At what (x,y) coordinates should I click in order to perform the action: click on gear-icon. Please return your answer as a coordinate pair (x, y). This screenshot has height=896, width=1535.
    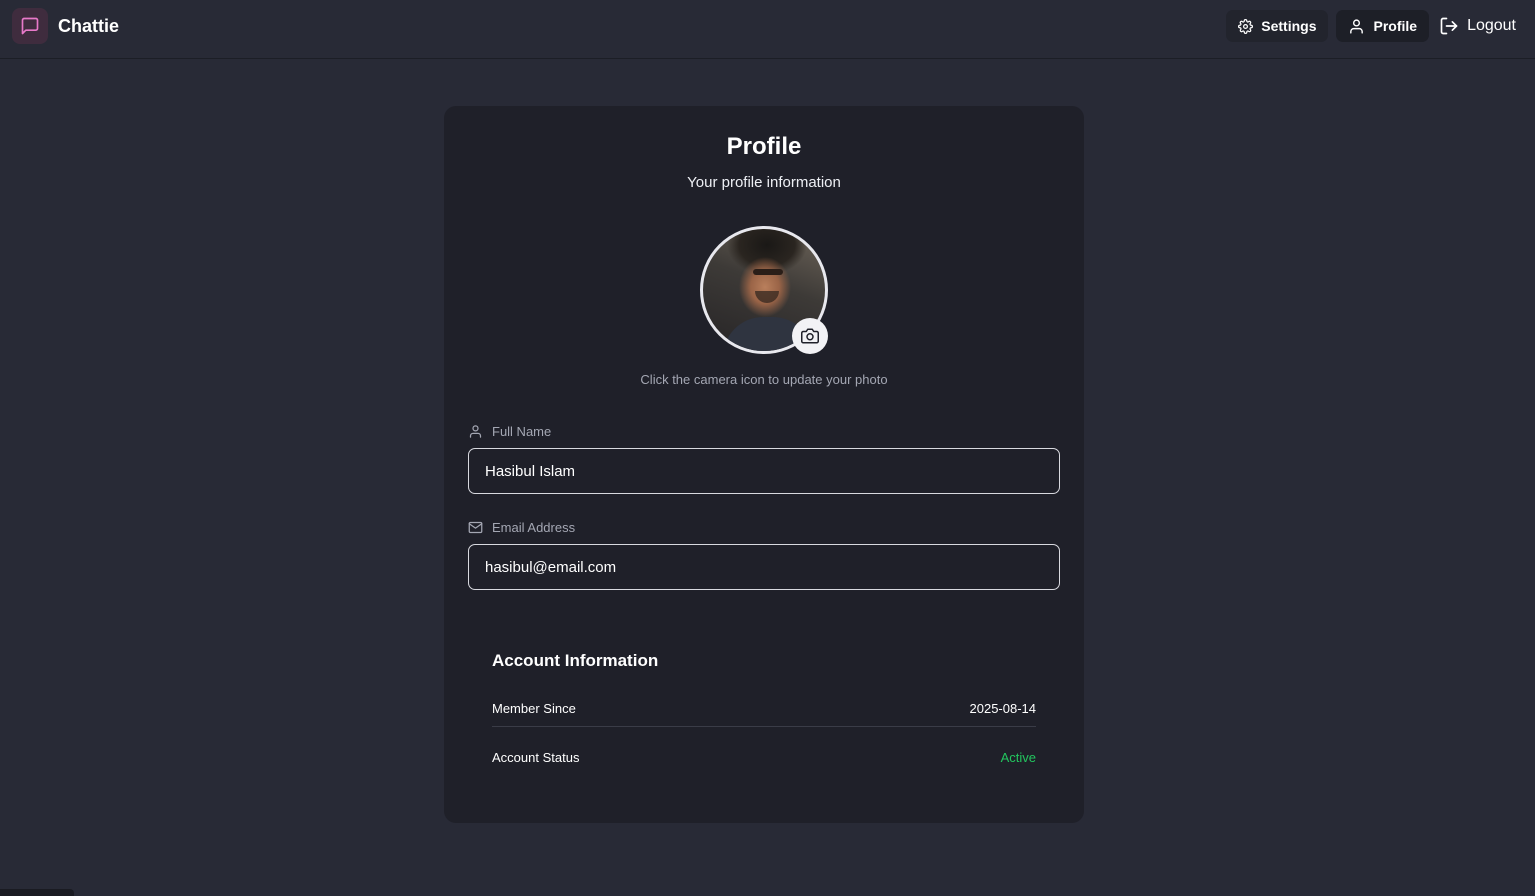
    Looking at the image, I should click on (1246, 26).